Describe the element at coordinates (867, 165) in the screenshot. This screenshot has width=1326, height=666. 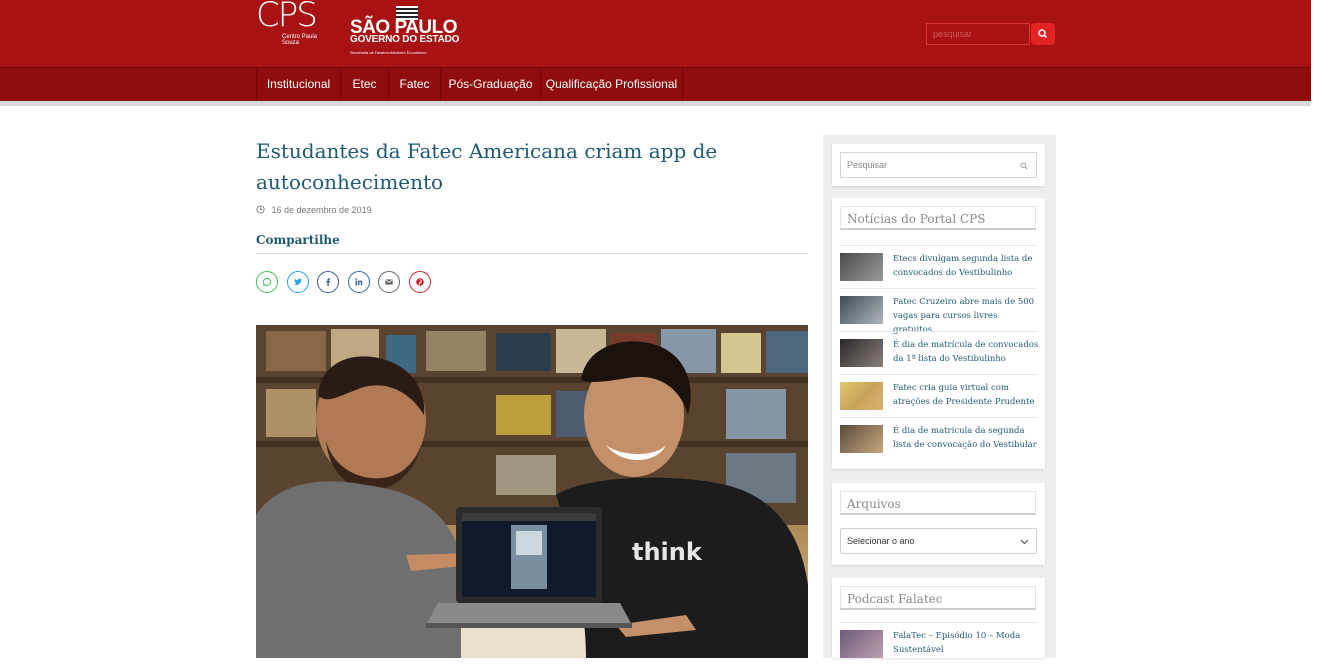
I see `sidebar-search-placeholder: Pesquisar` at that location.